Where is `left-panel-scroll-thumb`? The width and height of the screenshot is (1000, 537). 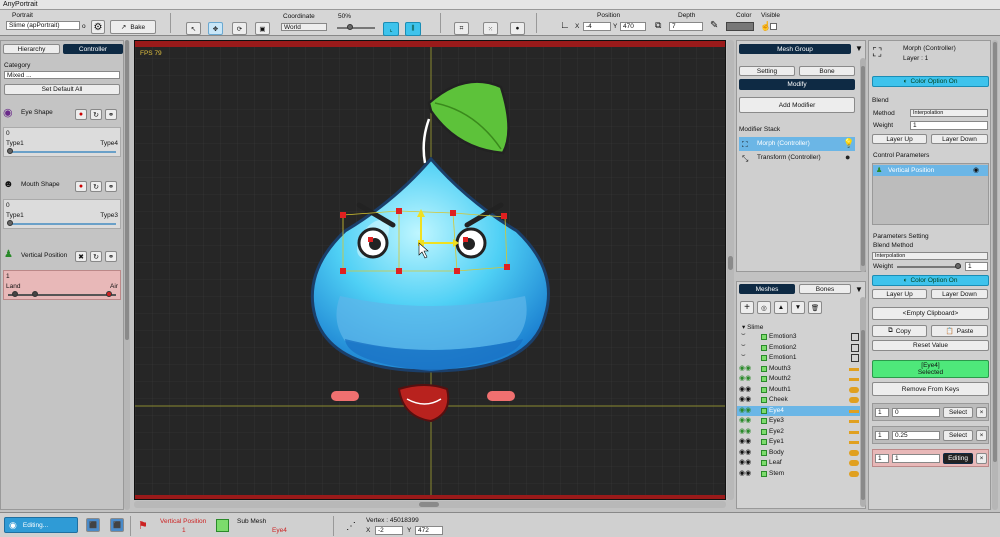
left-panel-scroll-thumb is located at coordinates (127, 190).